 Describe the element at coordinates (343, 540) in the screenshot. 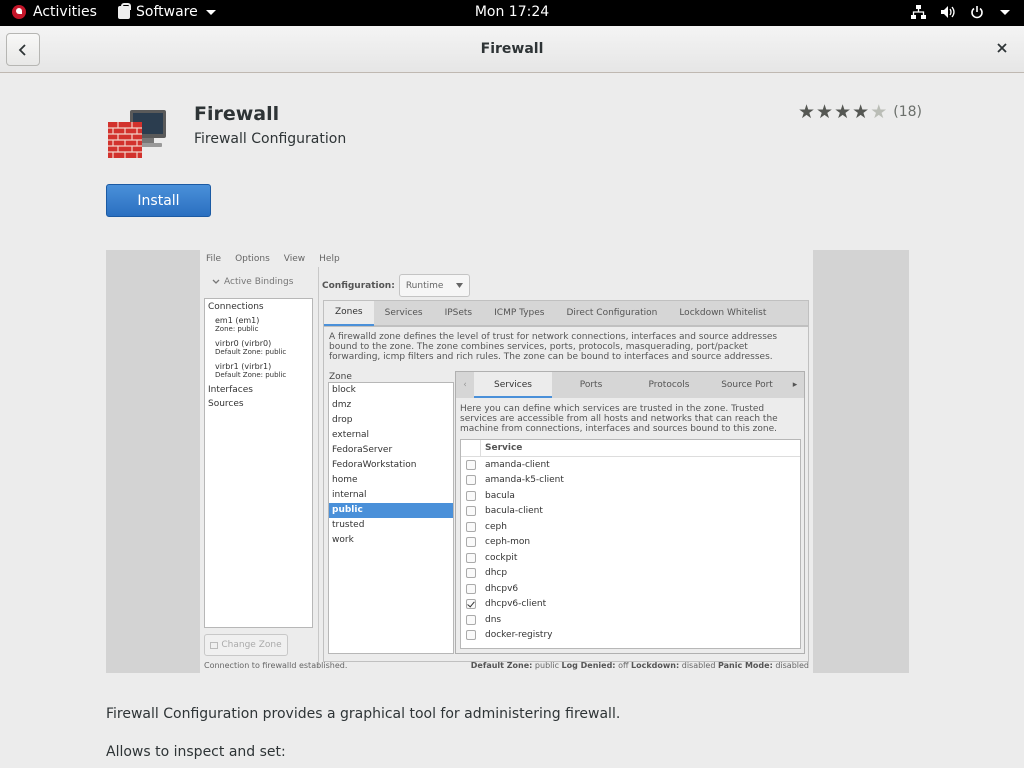

I see `zone-item: work` at that location.